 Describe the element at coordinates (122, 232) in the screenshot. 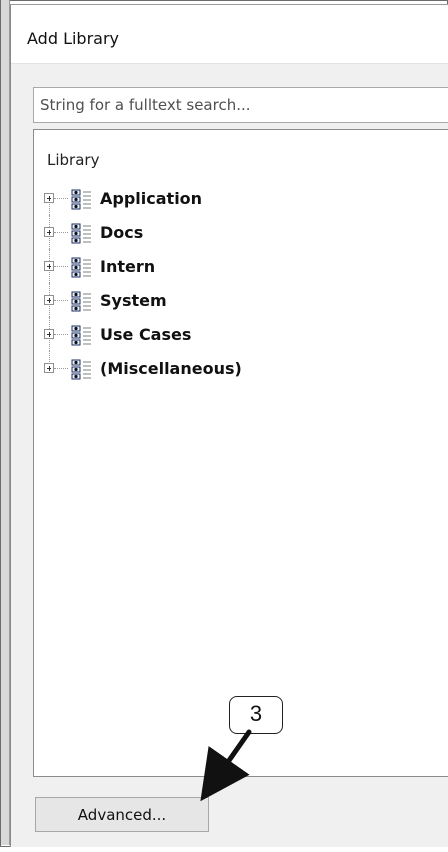

I see `library-node-label: Docs` at that location.